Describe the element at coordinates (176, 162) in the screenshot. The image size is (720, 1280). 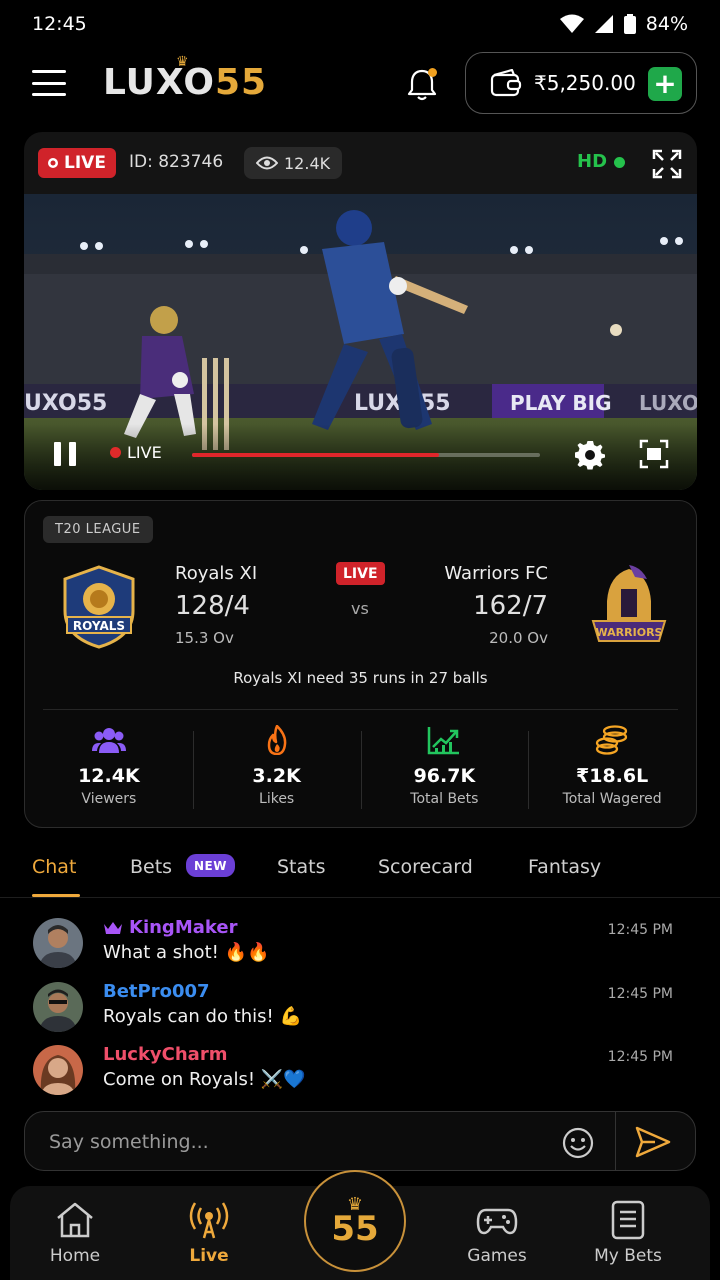
I see `stream-id: ID: 823746` at that location.